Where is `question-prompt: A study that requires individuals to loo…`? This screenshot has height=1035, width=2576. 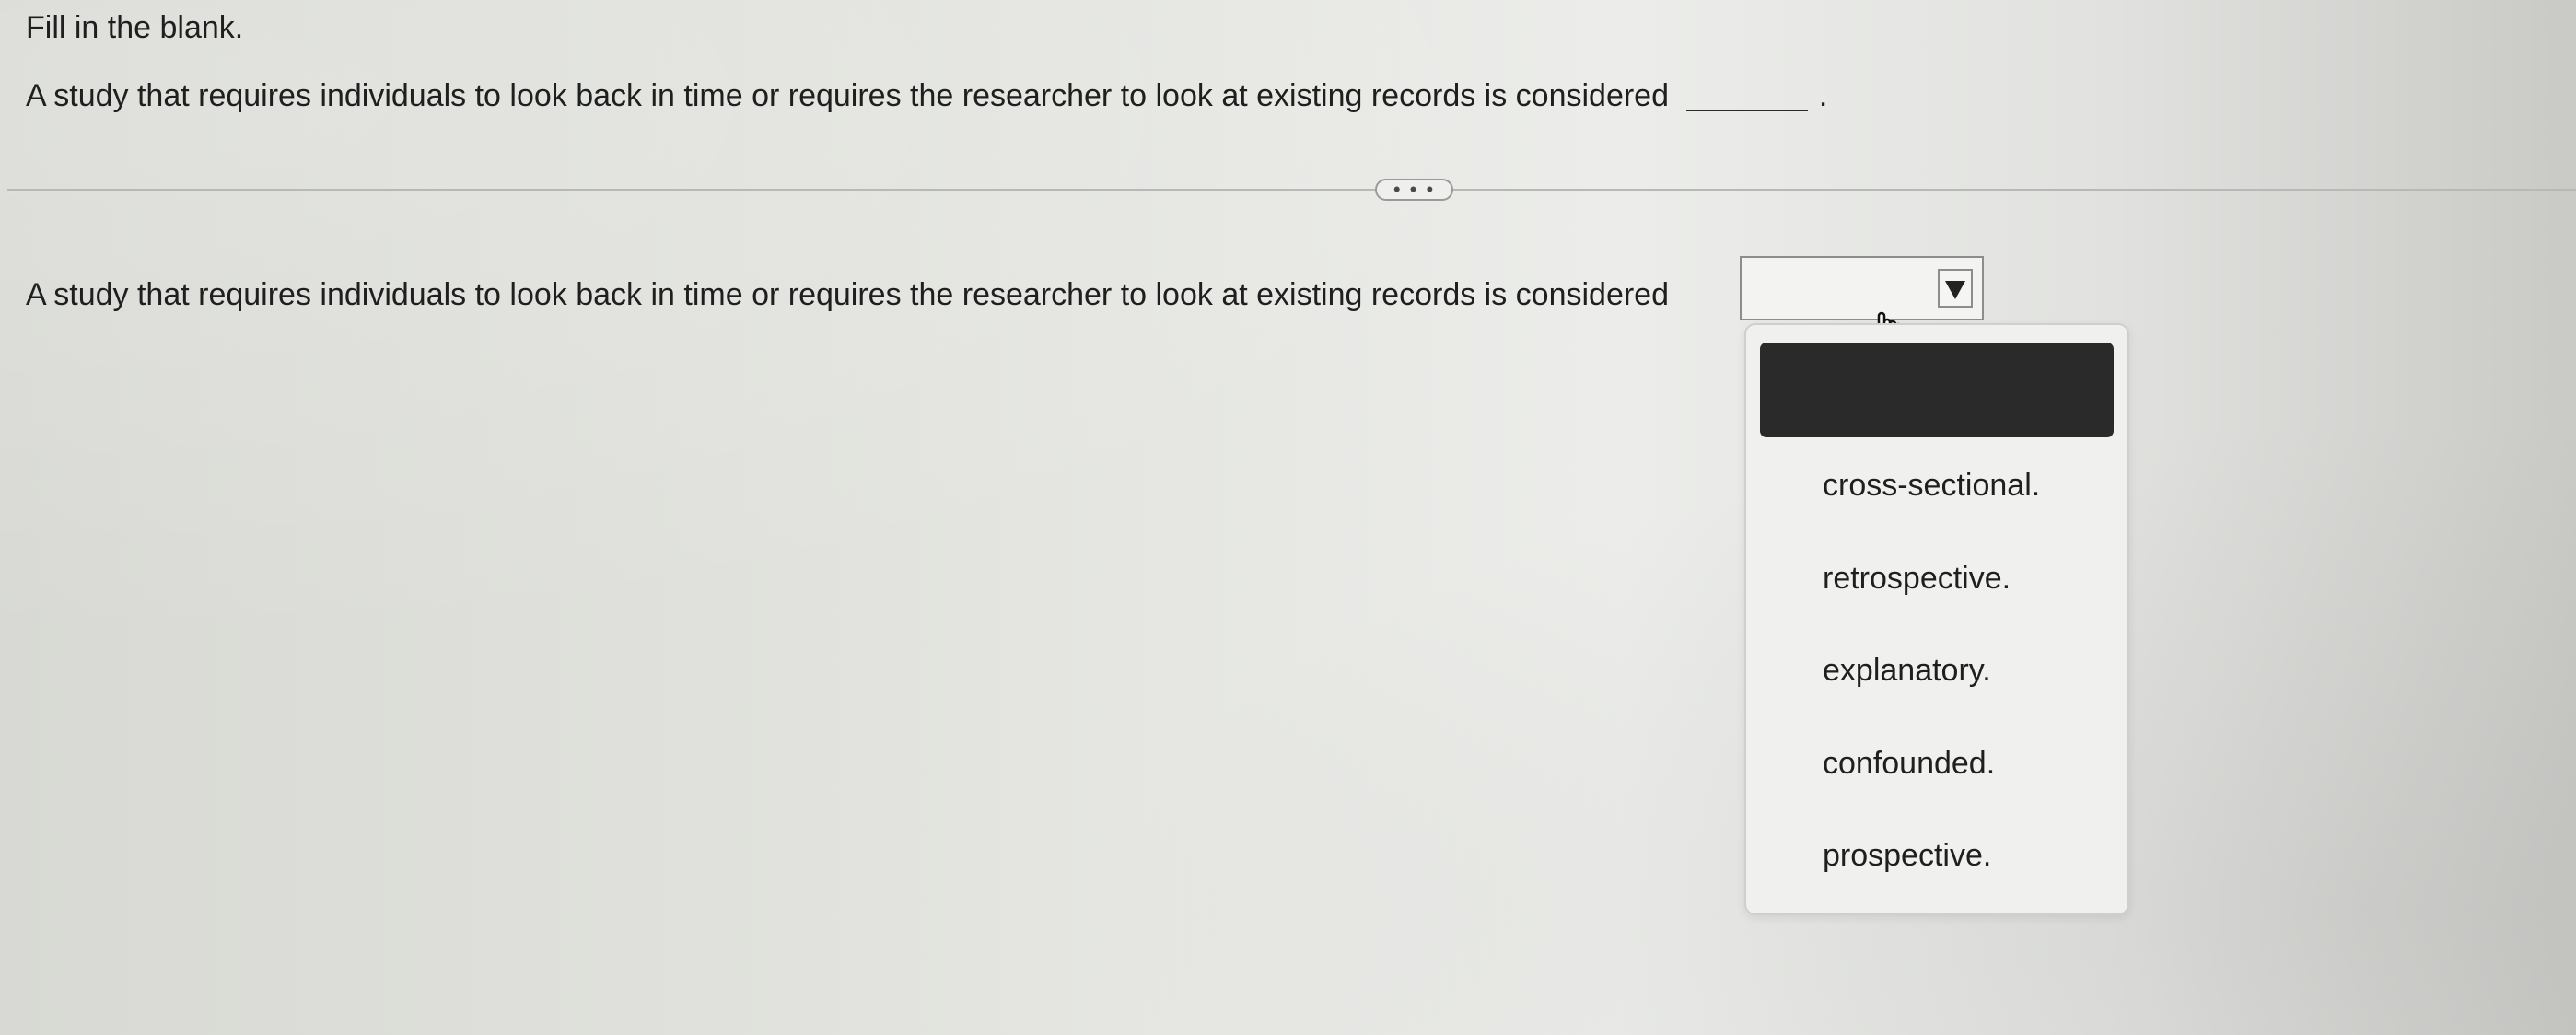
question-prompt: A study that requires individuals to loo… is located at coordinates (926, 95).